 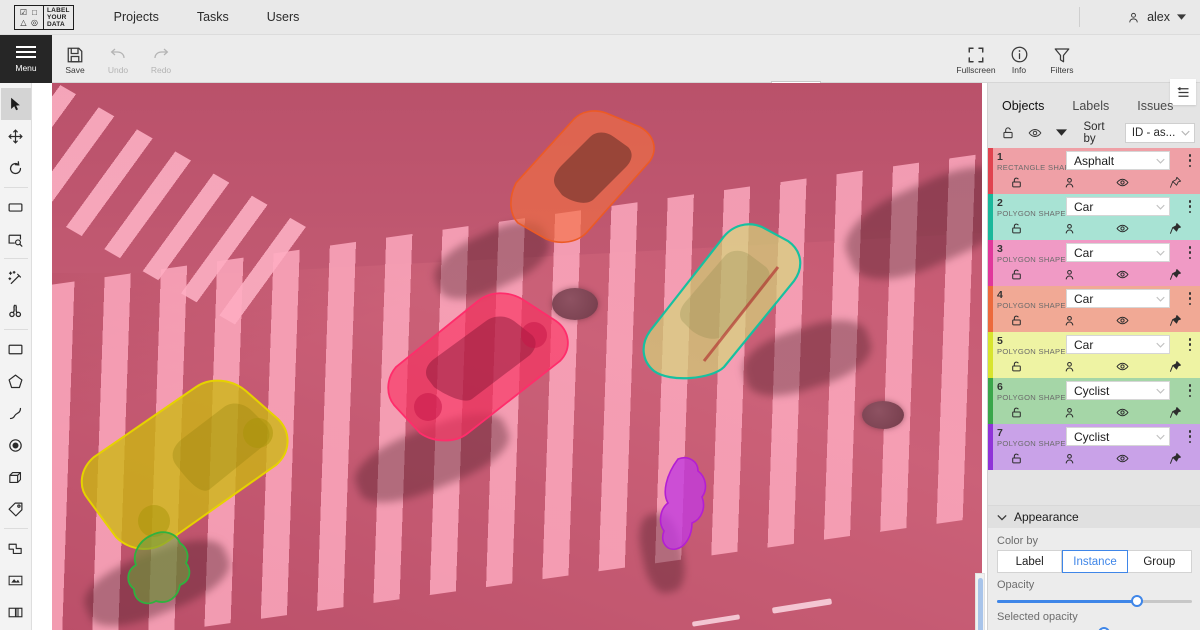 I want to click on point-tool, so click(x=16, y=445).